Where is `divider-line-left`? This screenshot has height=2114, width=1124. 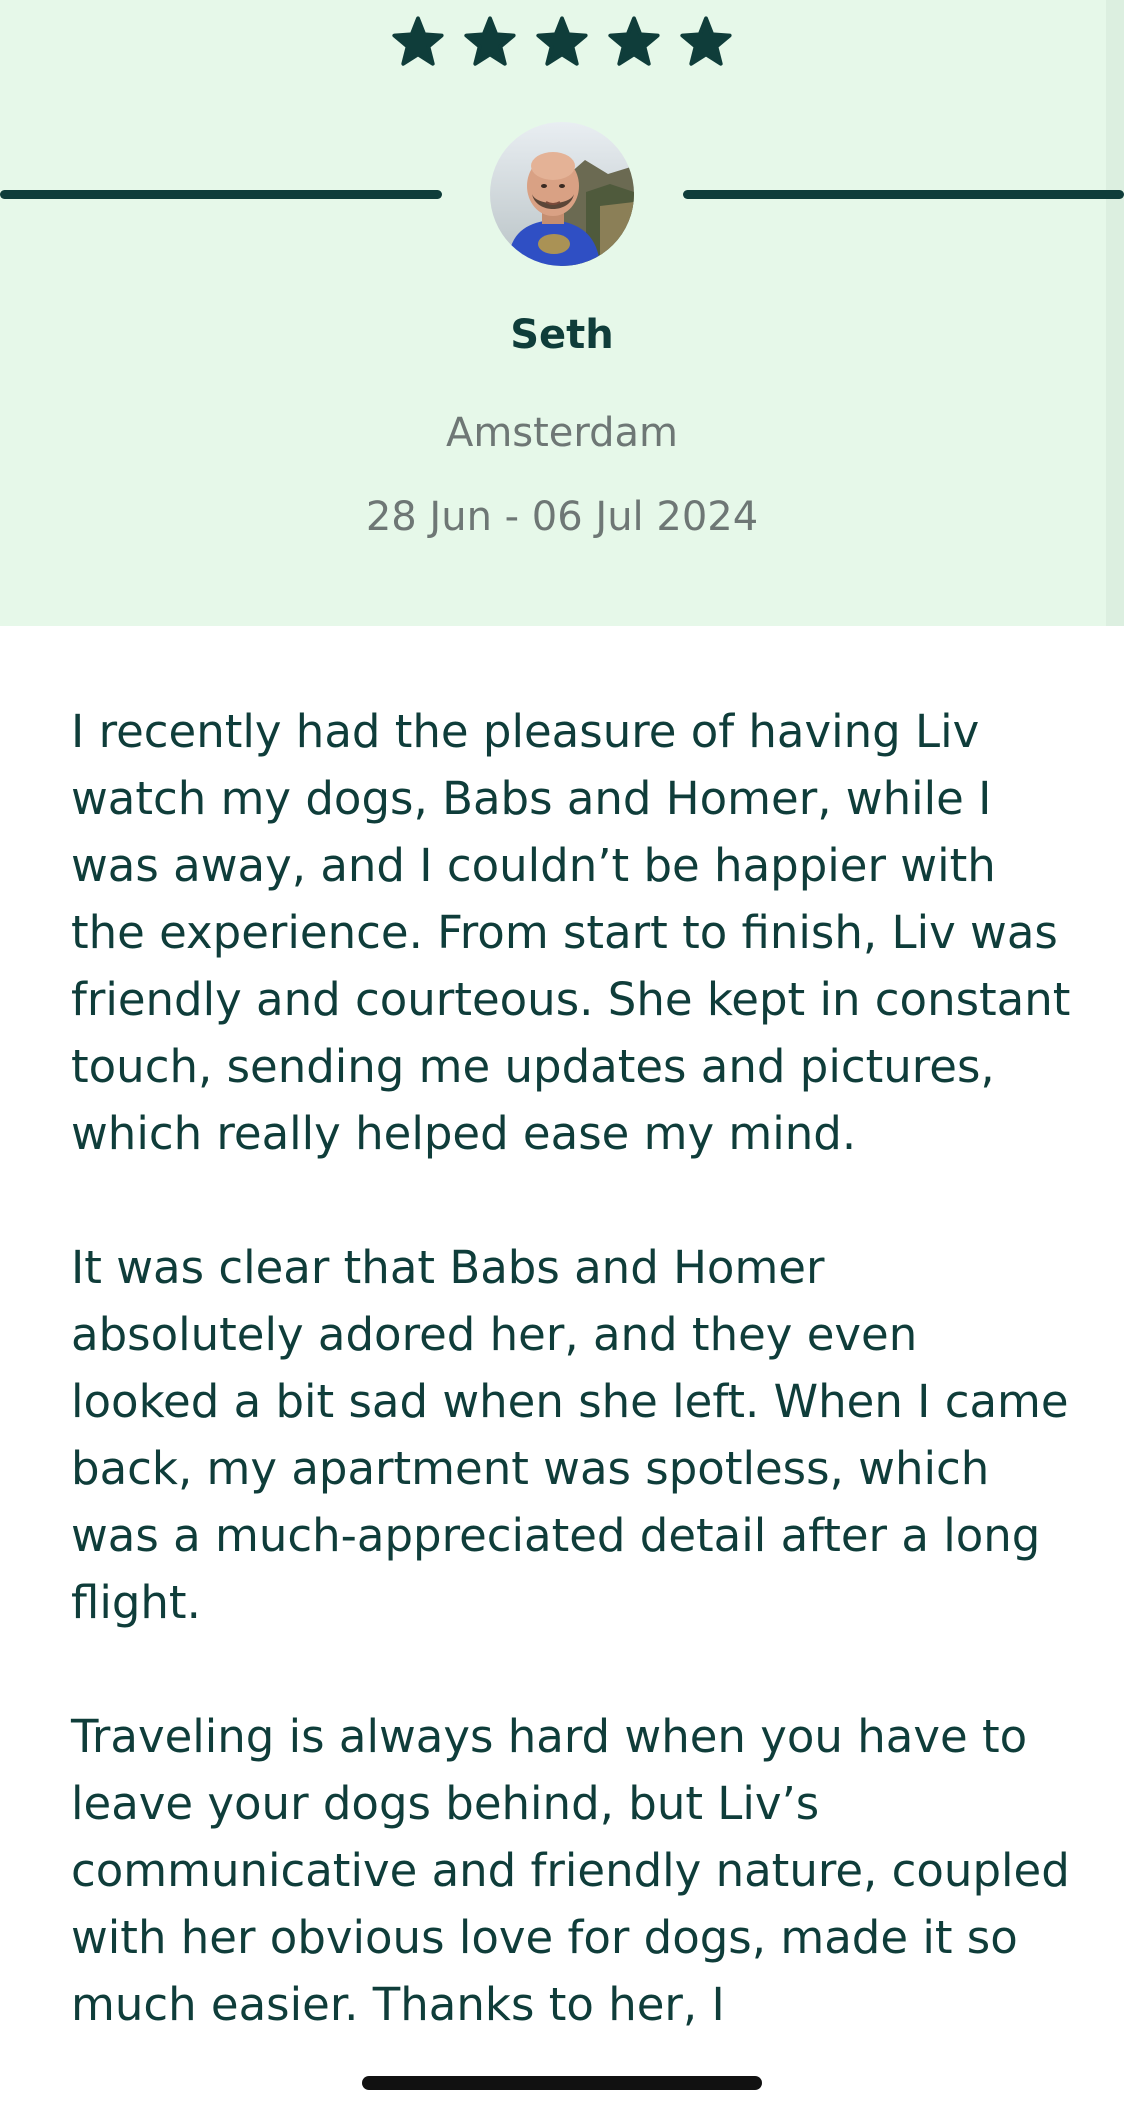 divider-line-left is located at coordinates (221, 194).